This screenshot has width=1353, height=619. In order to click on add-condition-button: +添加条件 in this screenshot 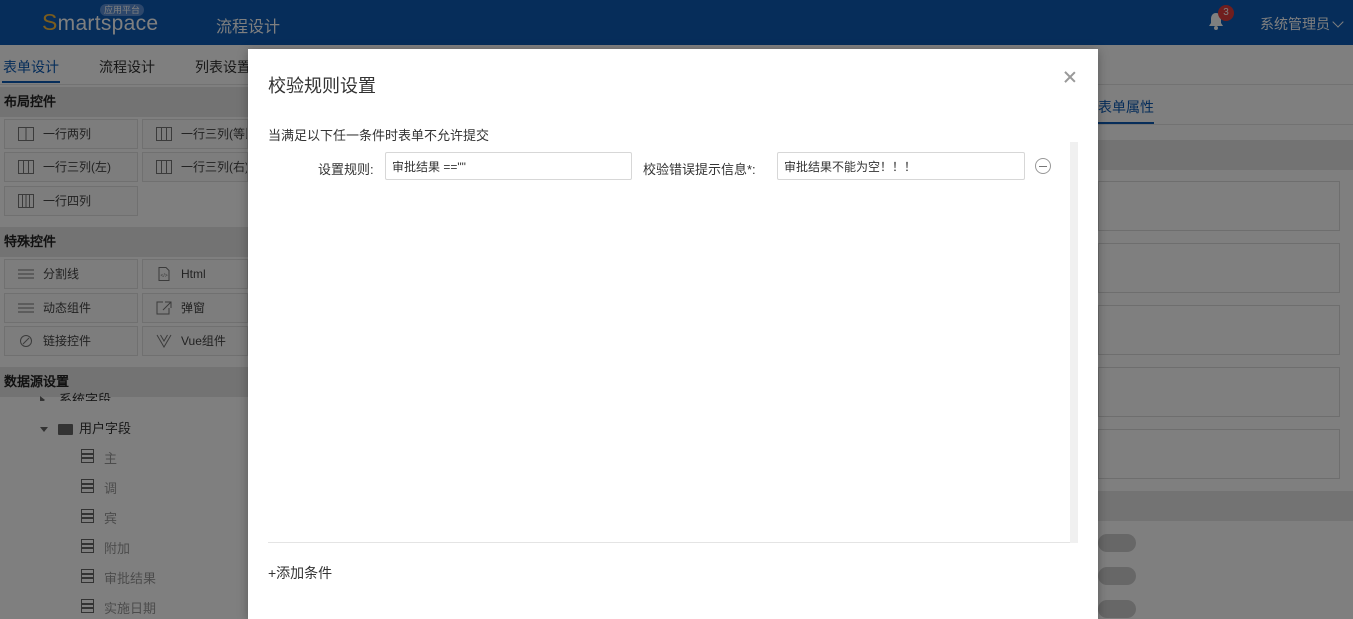, I will do `click(300, 573)`.